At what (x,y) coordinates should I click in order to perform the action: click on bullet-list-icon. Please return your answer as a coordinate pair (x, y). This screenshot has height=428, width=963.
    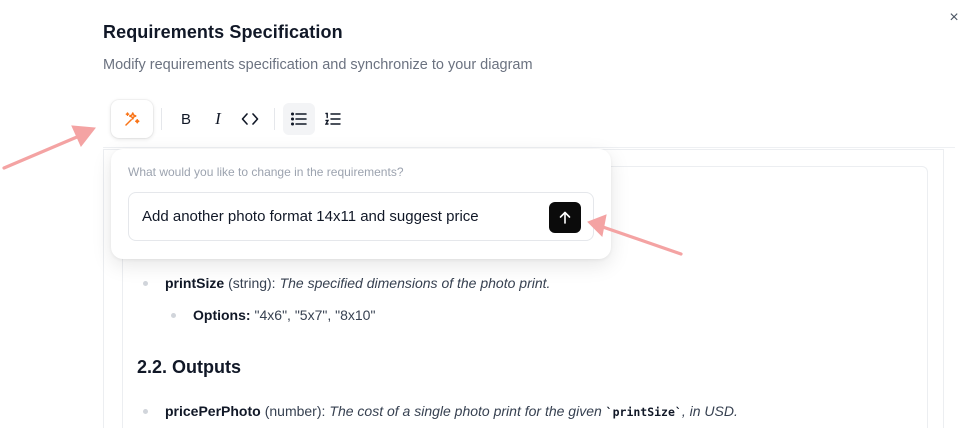
    Looking at the image, I should click on (299, 119).